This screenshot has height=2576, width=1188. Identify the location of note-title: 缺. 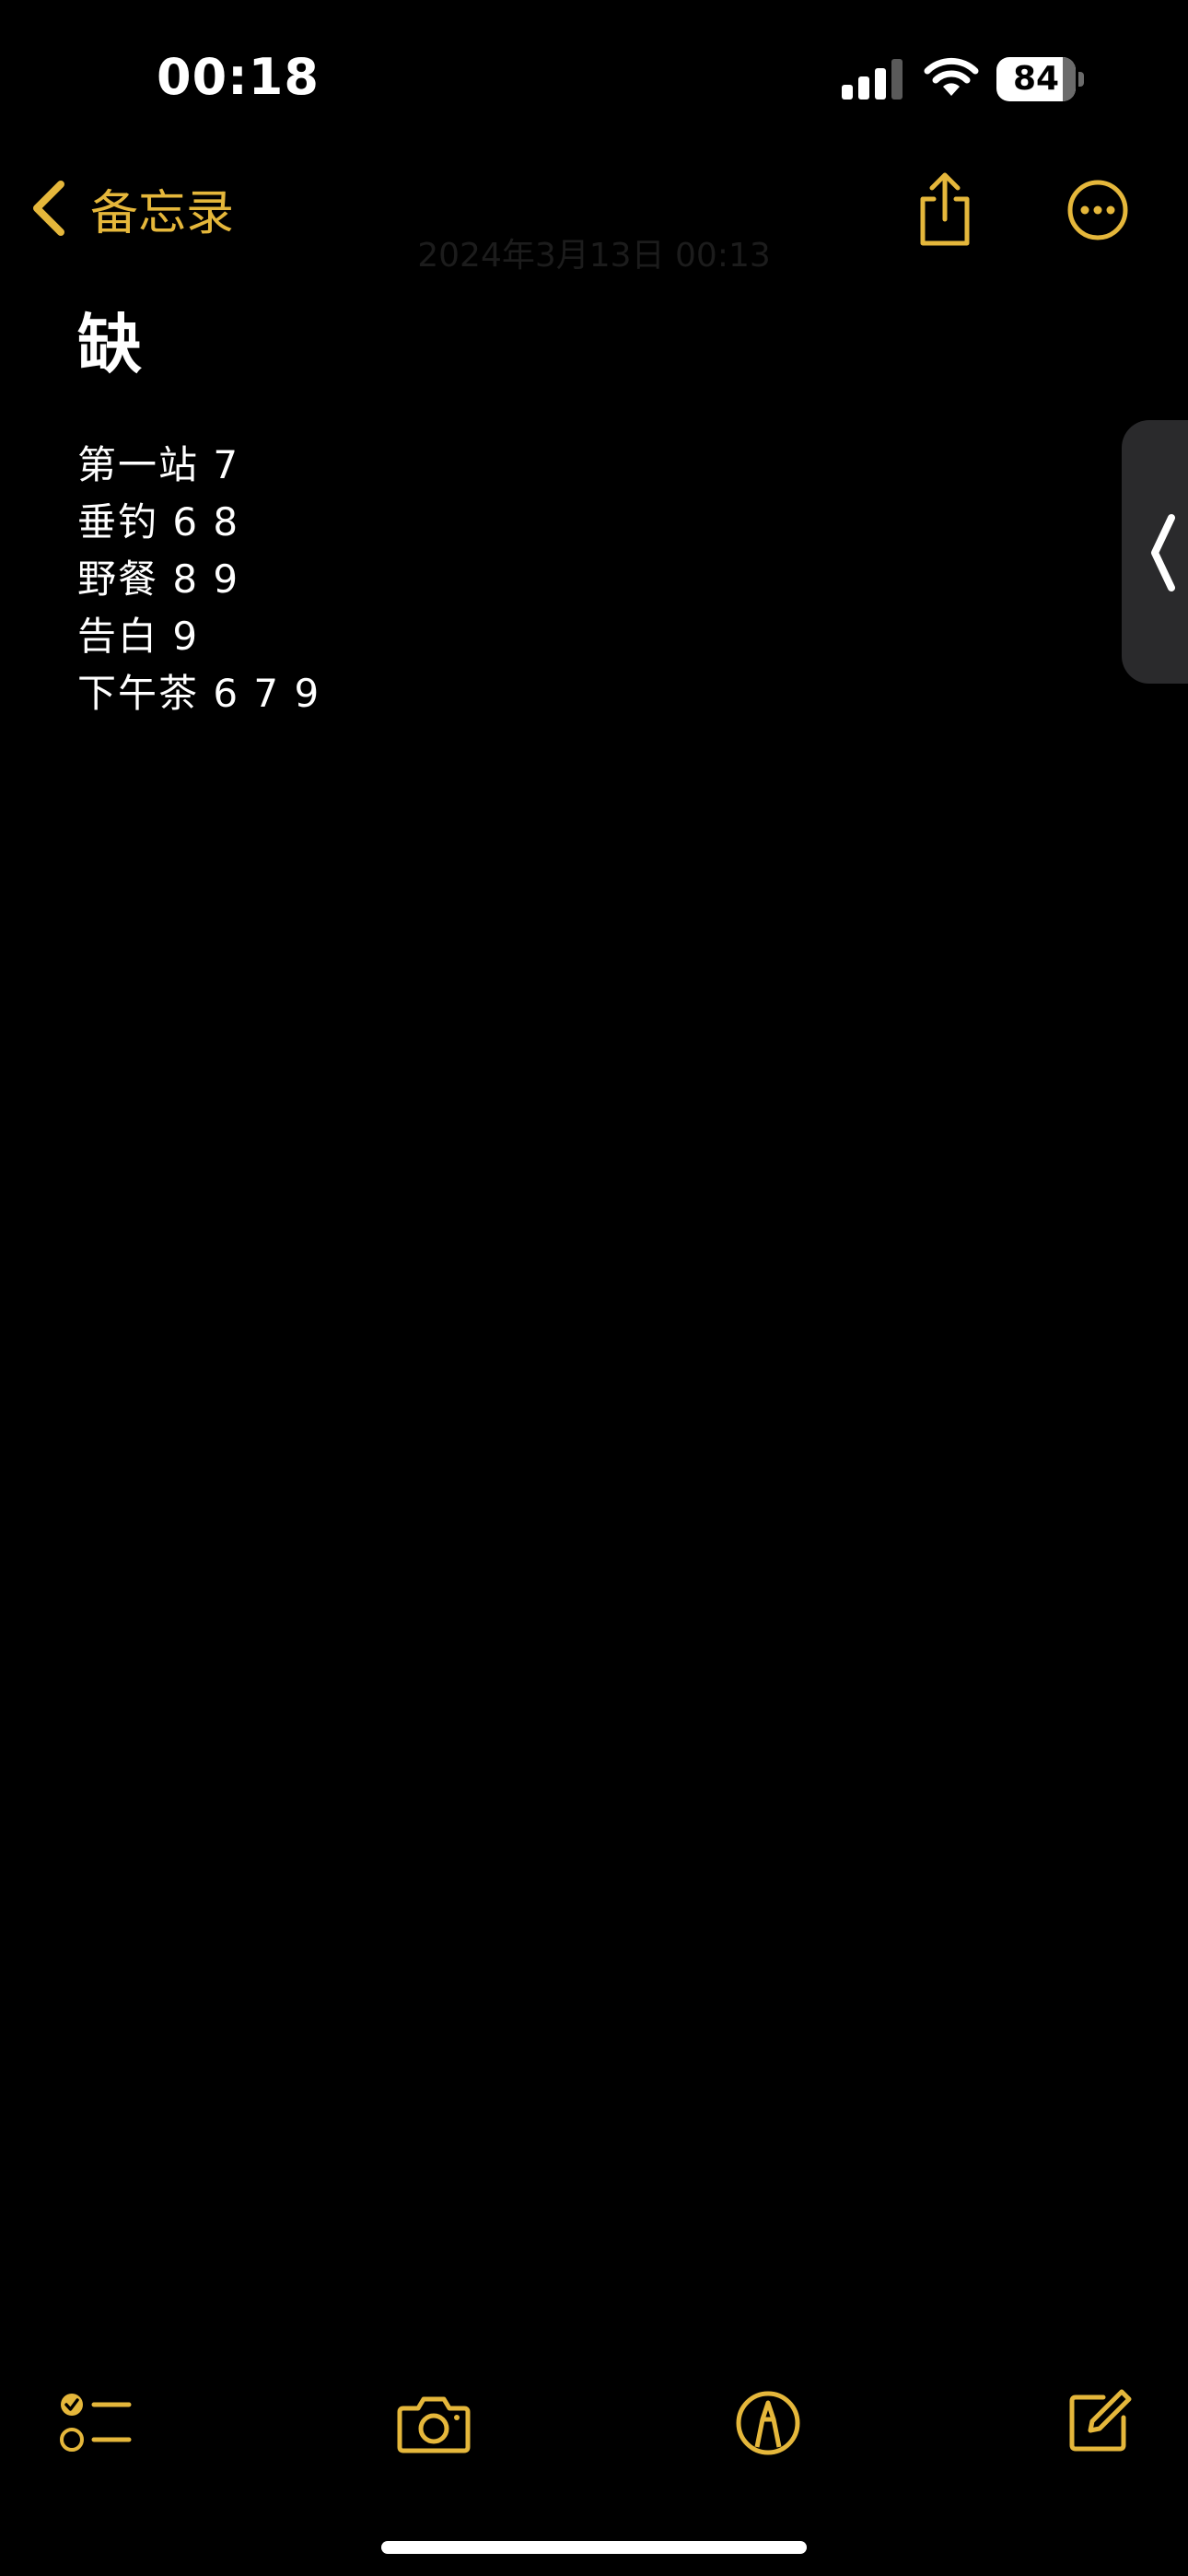
(109, 339).